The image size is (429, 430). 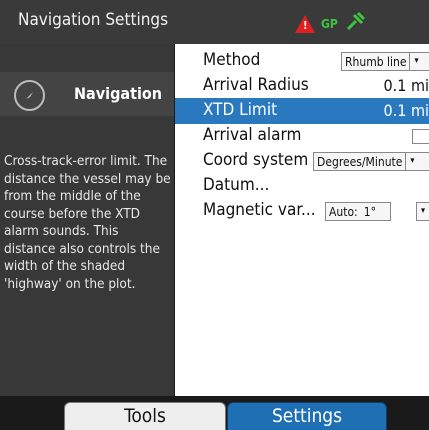 What do you see at coordinates (355, 24) in the screenshot?
I see `satellite-icon` at bounding box center [355, 24].